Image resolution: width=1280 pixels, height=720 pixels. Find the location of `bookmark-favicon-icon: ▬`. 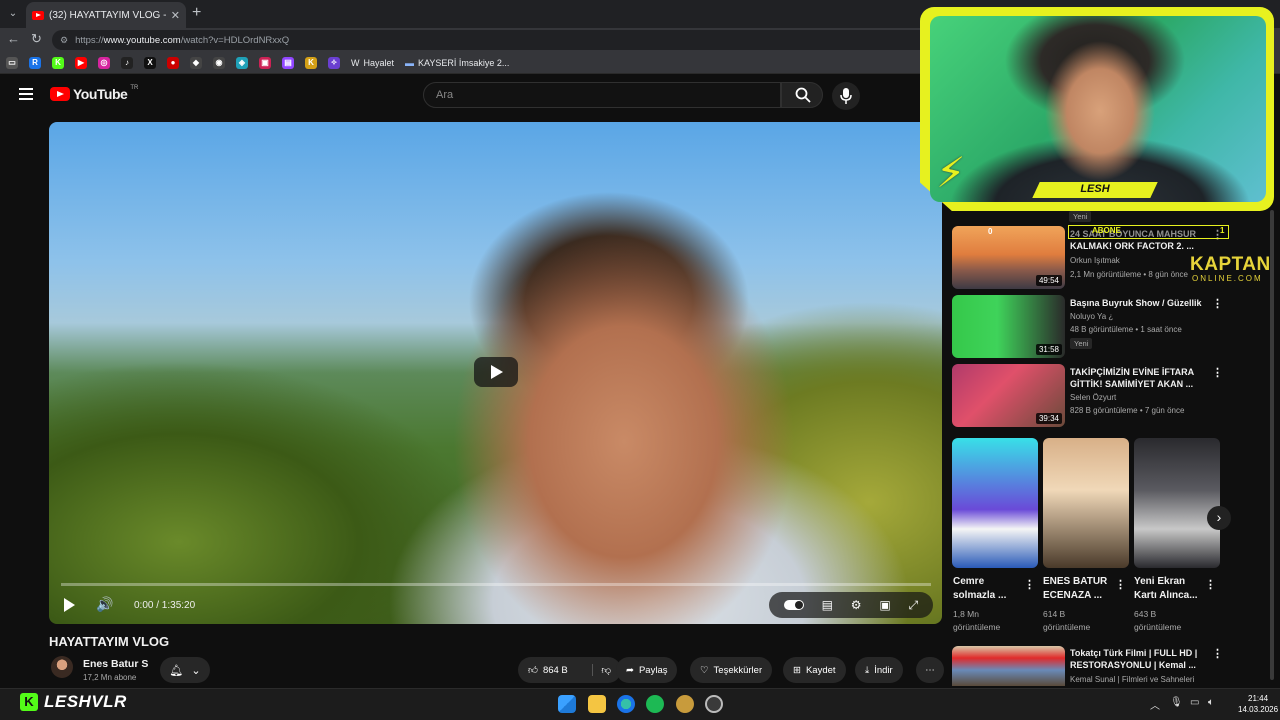

bookmark-favicon-icon: ▬ is located at coordinates (410, 62).